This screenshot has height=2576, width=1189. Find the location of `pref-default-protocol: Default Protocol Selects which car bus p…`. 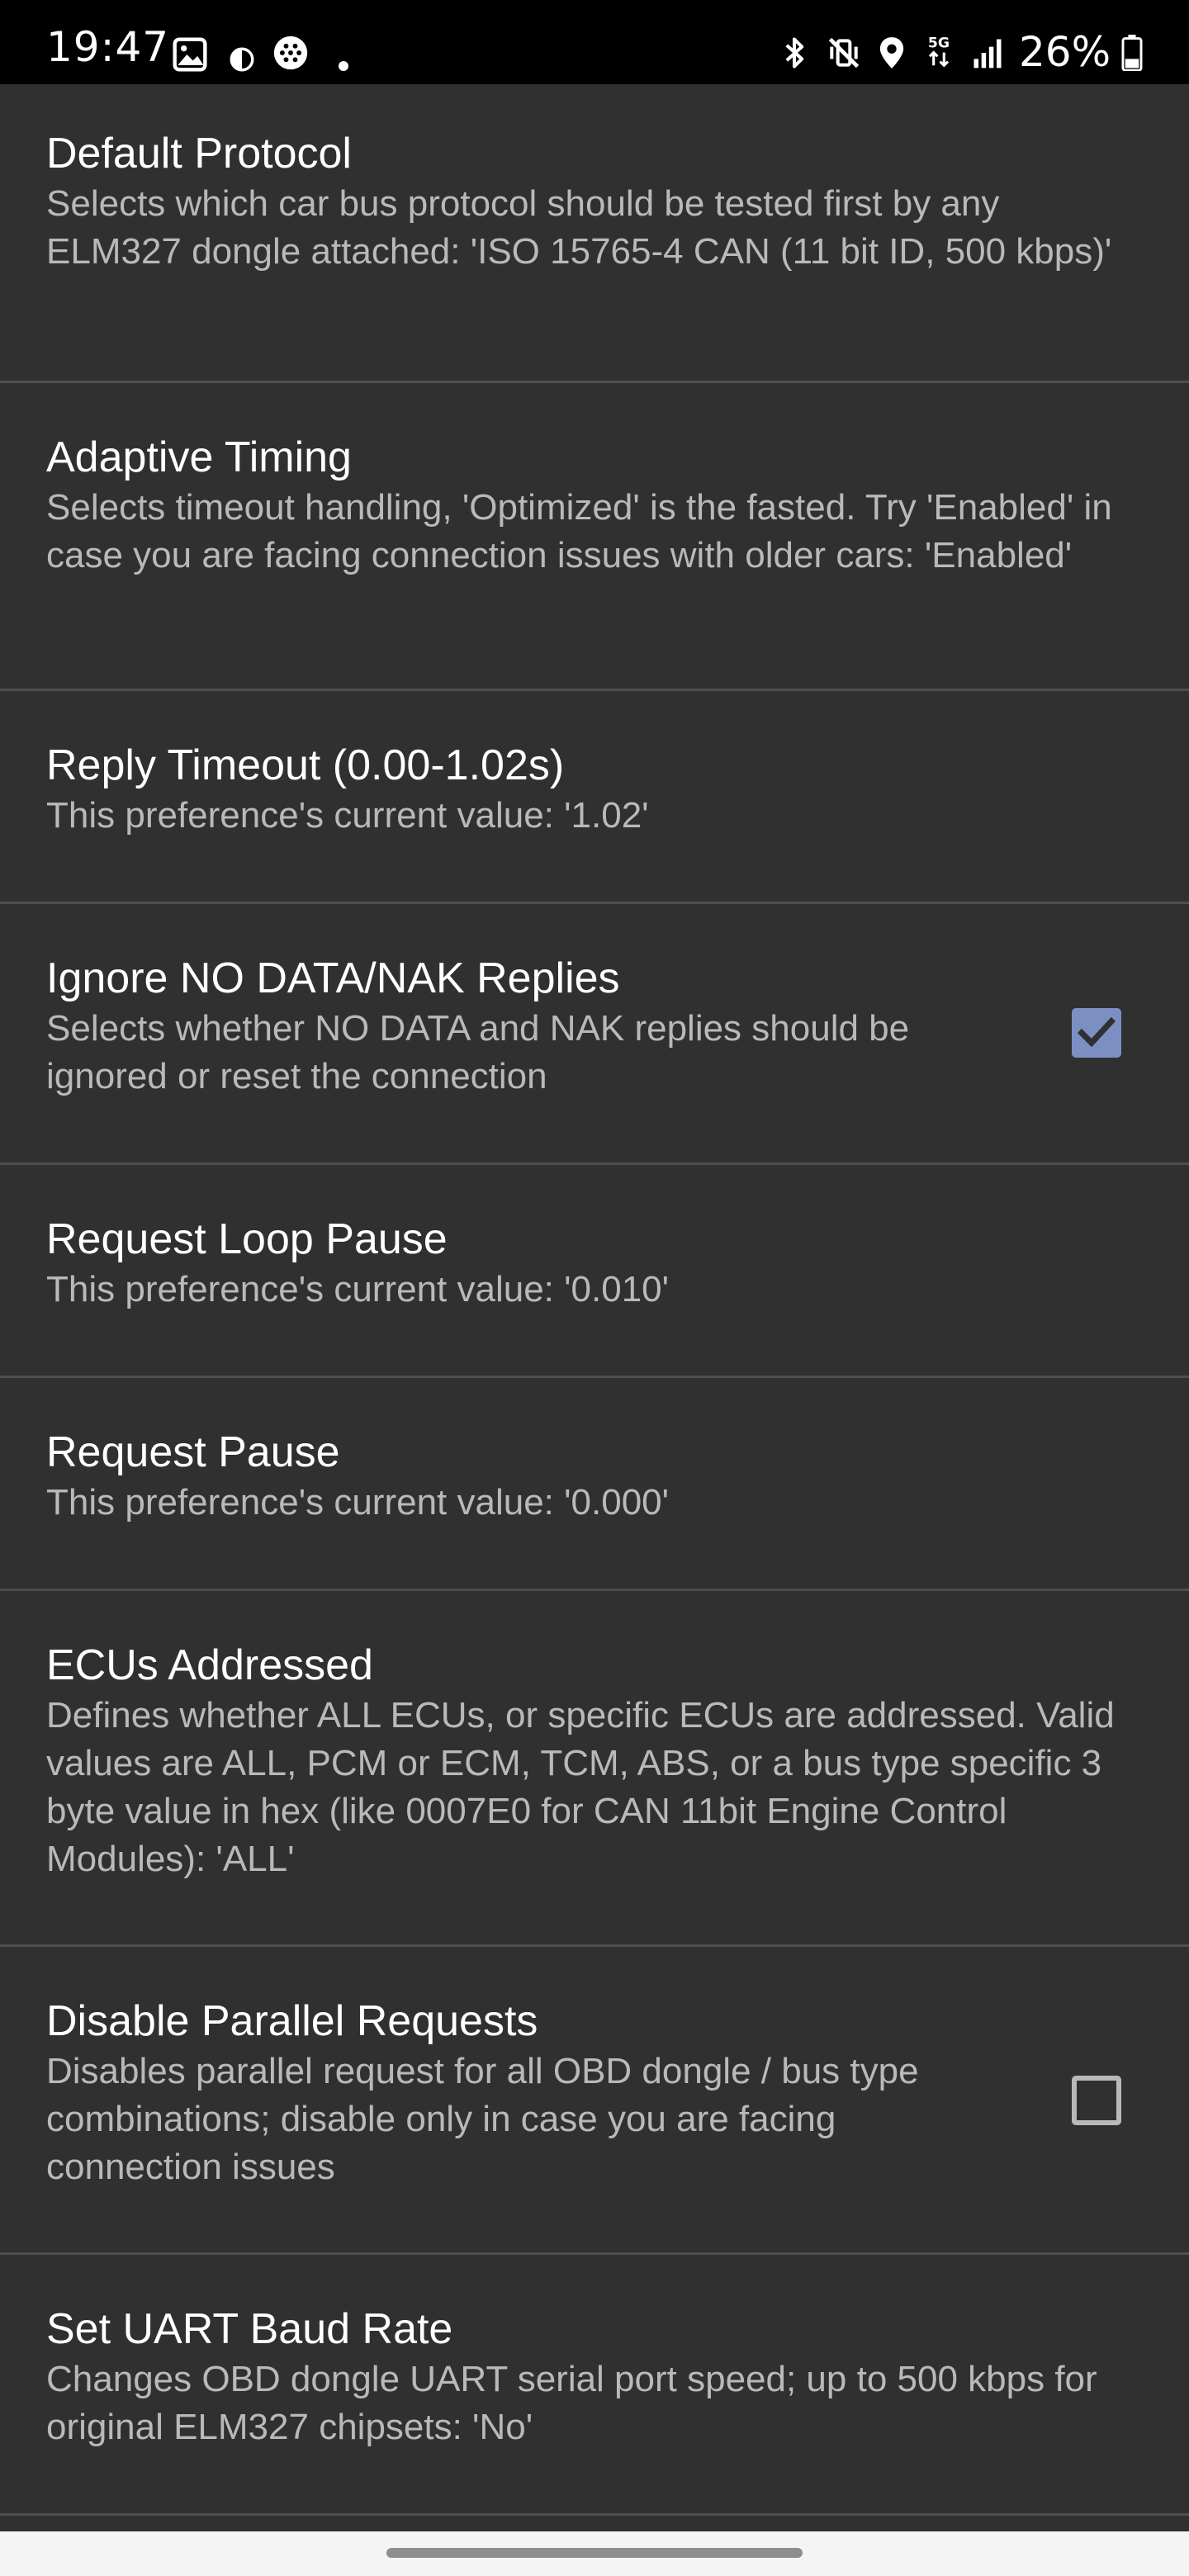

pref-default-protocol: Default Protocol Selects which car bus p… is located at coordinates (594, 233).